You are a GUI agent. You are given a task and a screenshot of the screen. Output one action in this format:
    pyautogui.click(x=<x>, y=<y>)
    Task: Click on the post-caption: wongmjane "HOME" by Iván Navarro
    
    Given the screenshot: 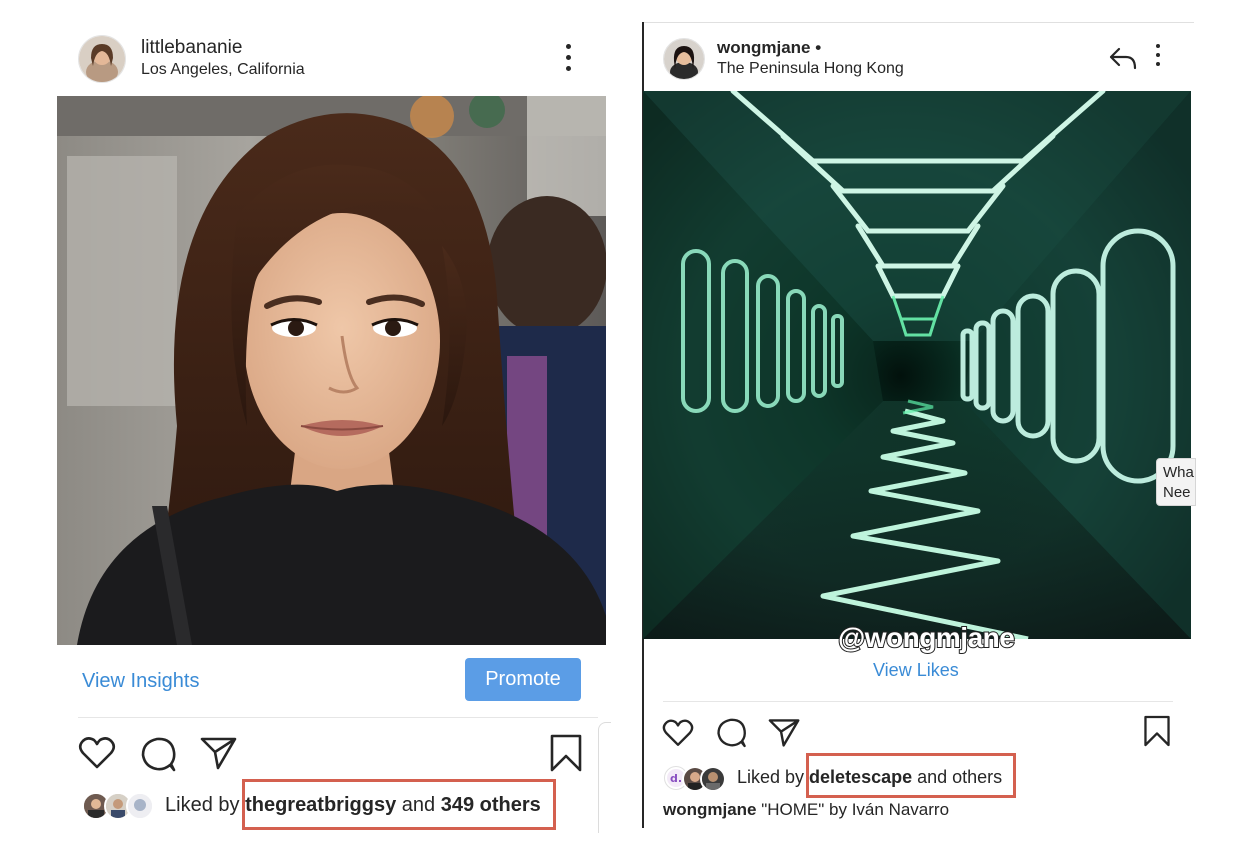 What is the action you would take?
    pyautogui.click(x=806, y=810)
    